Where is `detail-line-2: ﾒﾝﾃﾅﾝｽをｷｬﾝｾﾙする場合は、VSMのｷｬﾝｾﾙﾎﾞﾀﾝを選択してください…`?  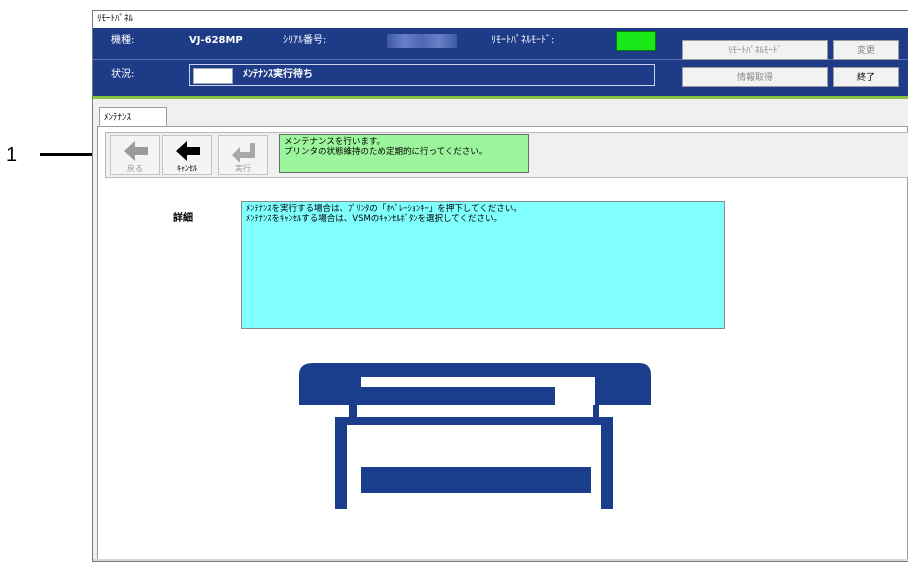 detail-line-2: ﾒﾝﾃﾅﾝｽをｷｬﾝｾﾙする場合は、VSMのｷｬﾝｾﾙﾎﾞﾀﾝを選択してください… is located at coordinates (374, 219).